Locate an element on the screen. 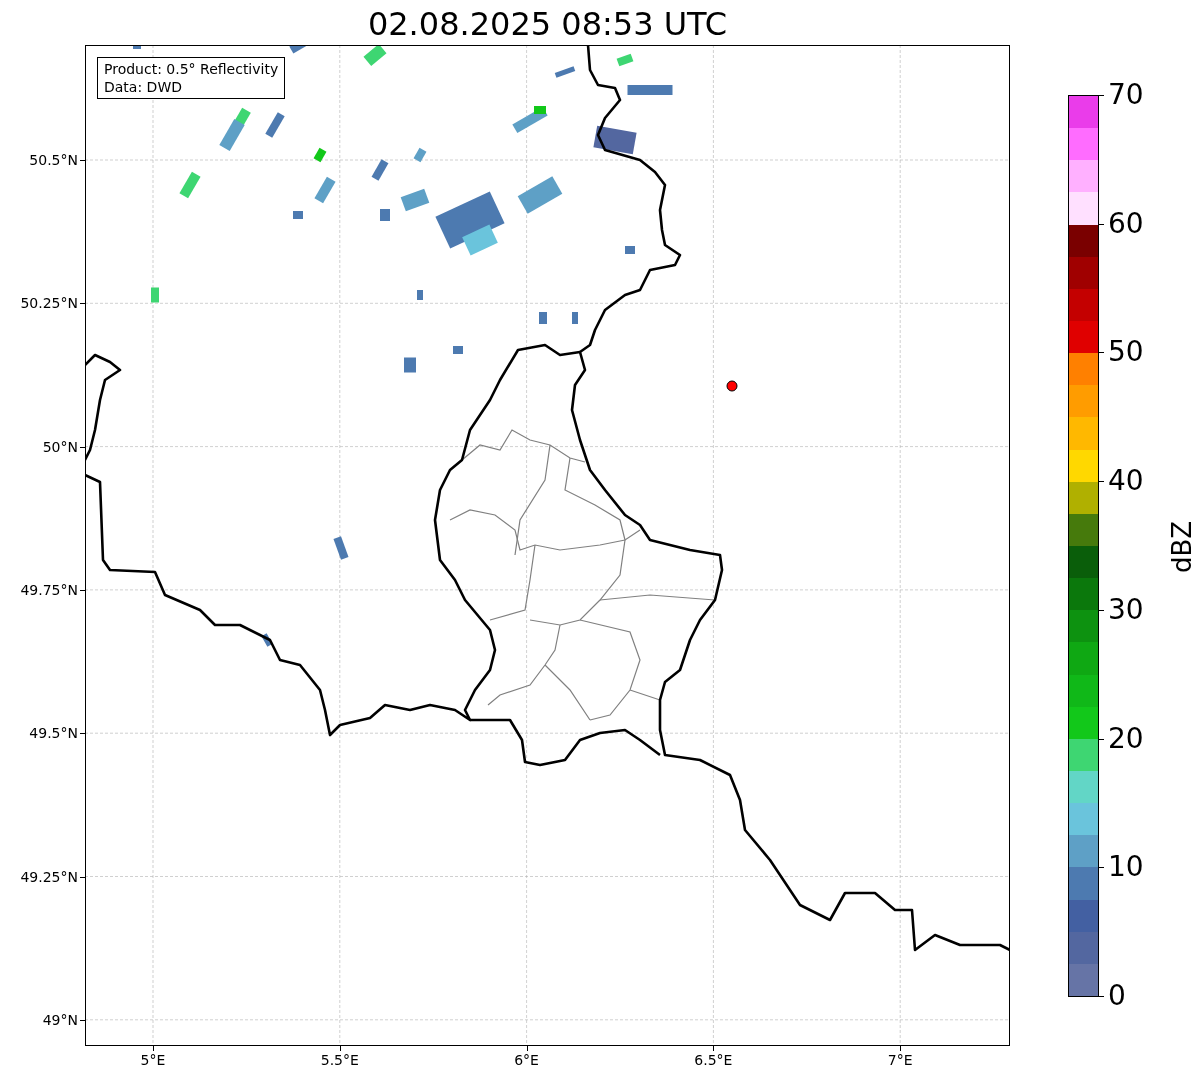 Image resolution: width=1202 pixels, height=1081 pixels. colorbar-tick-label: 20 is located at coordinates (1126, 738).